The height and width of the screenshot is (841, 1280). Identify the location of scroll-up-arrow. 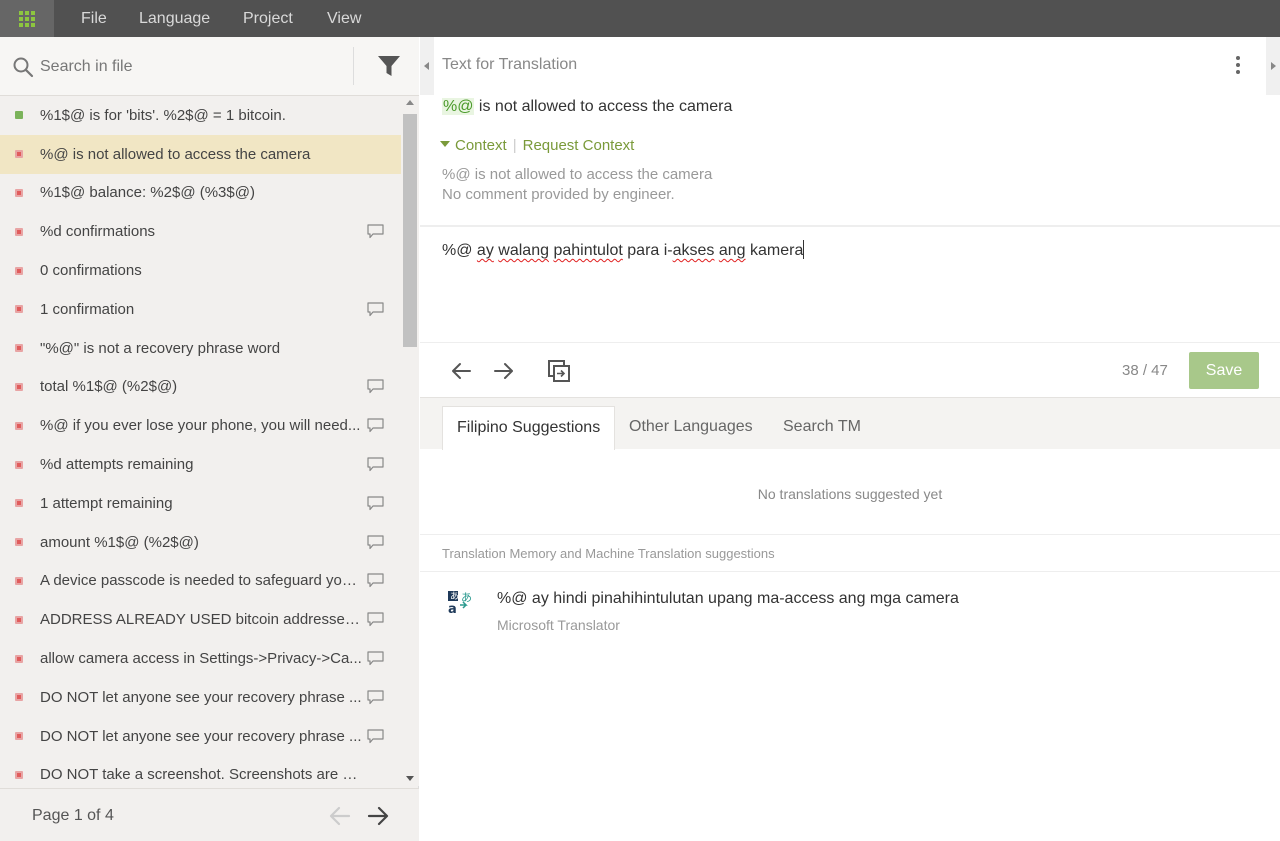
(410, 102).